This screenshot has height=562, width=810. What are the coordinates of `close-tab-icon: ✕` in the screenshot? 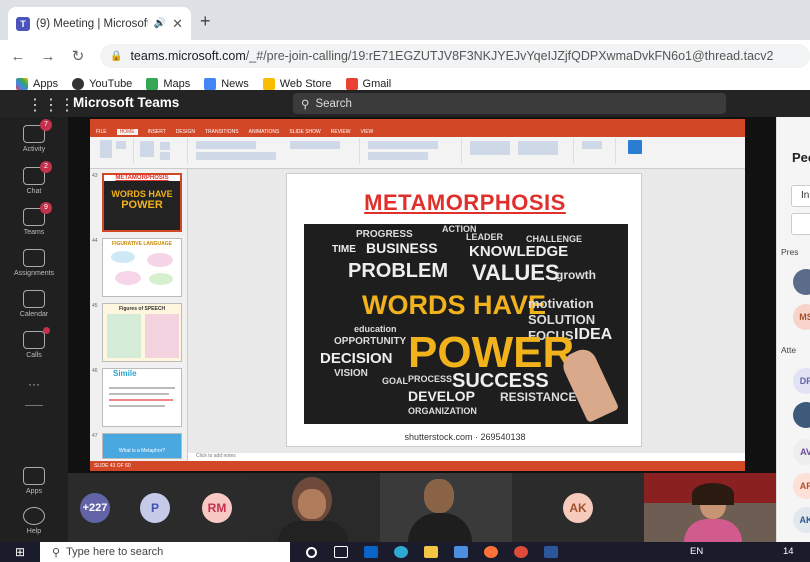 It's located at (177, 24).